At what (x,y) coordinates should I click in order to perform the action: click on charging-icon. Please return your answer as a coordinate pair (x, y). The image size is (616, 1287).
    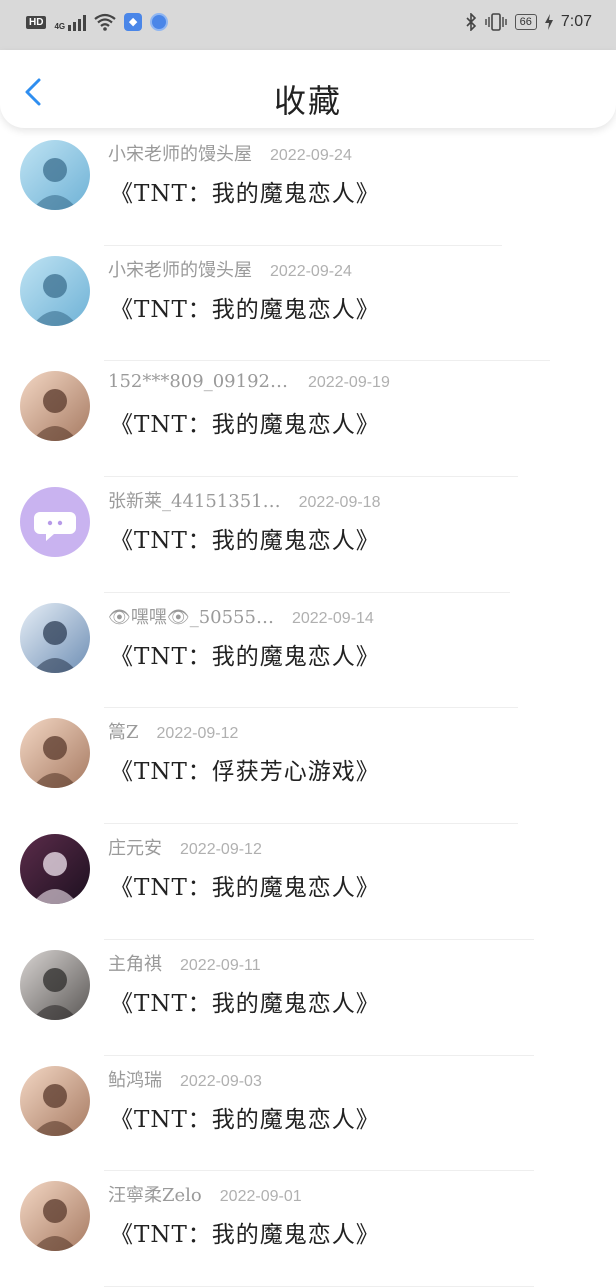
    Looking at the image, I should click on (548, 22).